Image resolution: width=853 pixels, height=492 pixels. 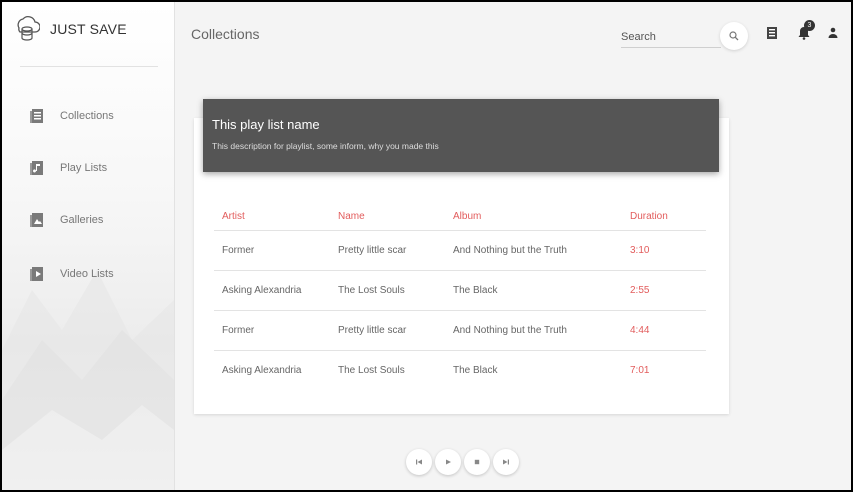 I want to click on notification-badge: 3, so click(x=809, y=25).